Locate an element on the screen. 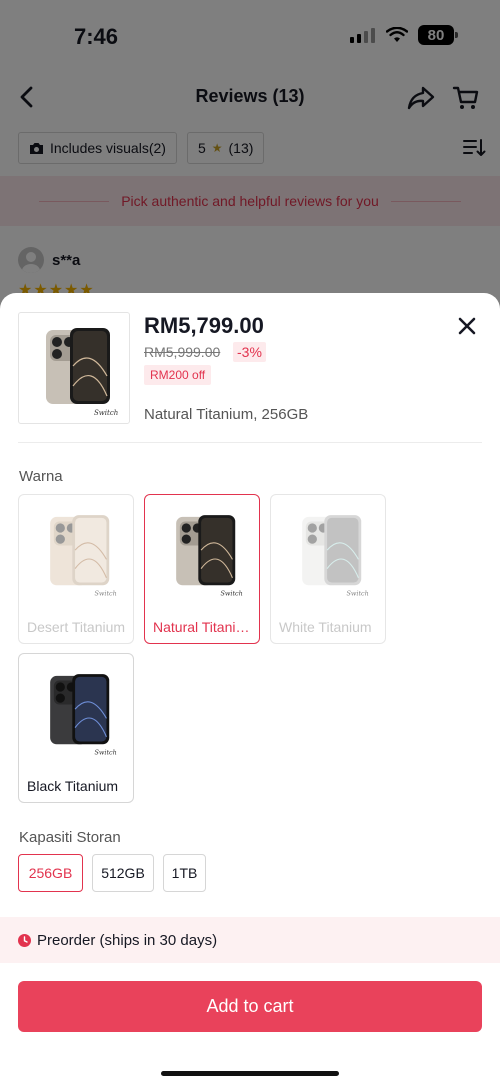  product-thumbnail: Switch is located at coordinates (74, 368).